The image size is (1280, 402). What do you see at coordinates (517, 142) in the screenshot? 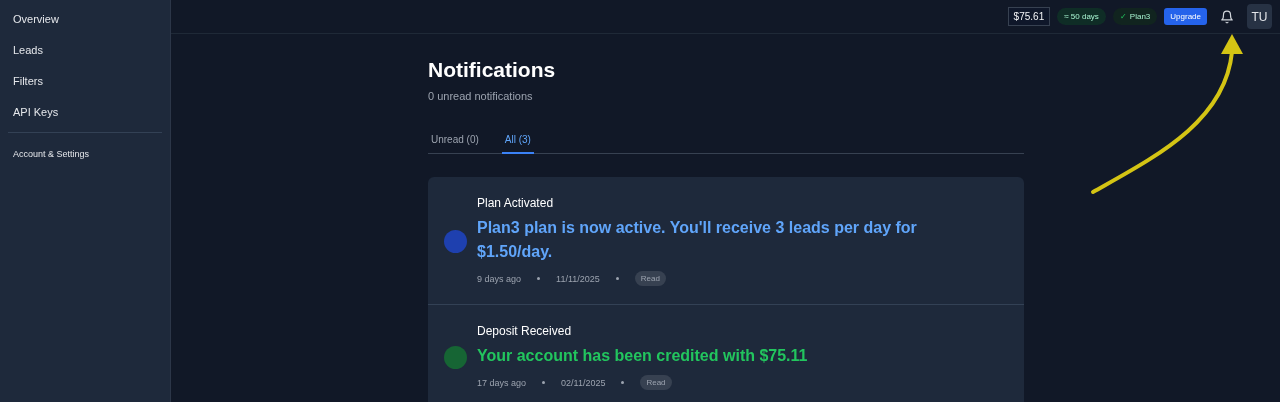
I see `tab: All (3)` at bounding box center [517, 142].